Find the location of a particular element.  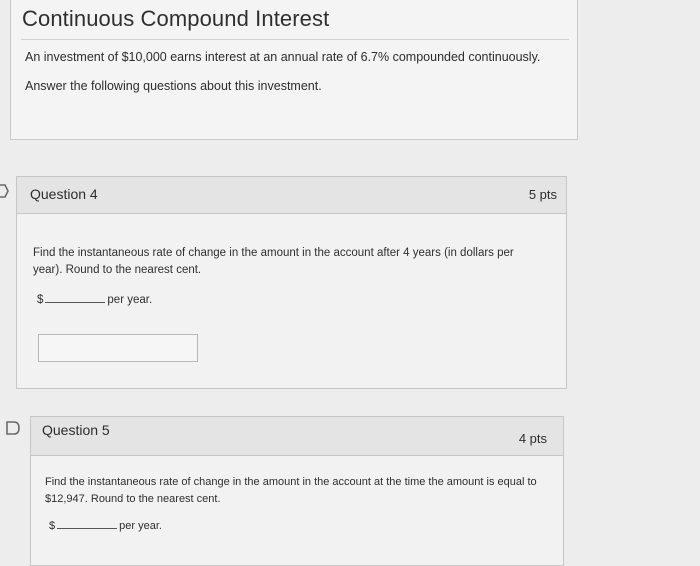

question-header: Question 5 4 pts is located at coordinates (297, 436).